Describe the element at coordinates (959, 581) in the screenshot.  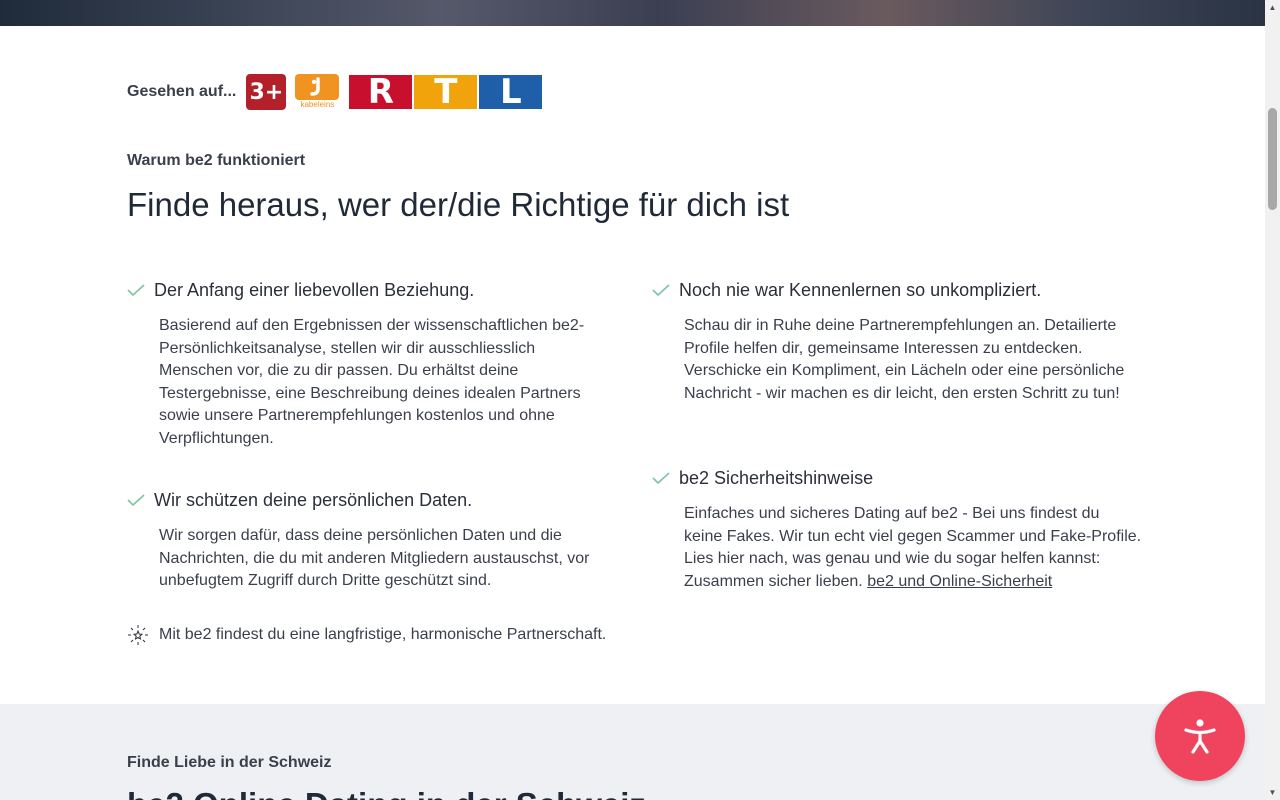
I see `online-safety-link: be2 und Online-Sicherheit` at that location.